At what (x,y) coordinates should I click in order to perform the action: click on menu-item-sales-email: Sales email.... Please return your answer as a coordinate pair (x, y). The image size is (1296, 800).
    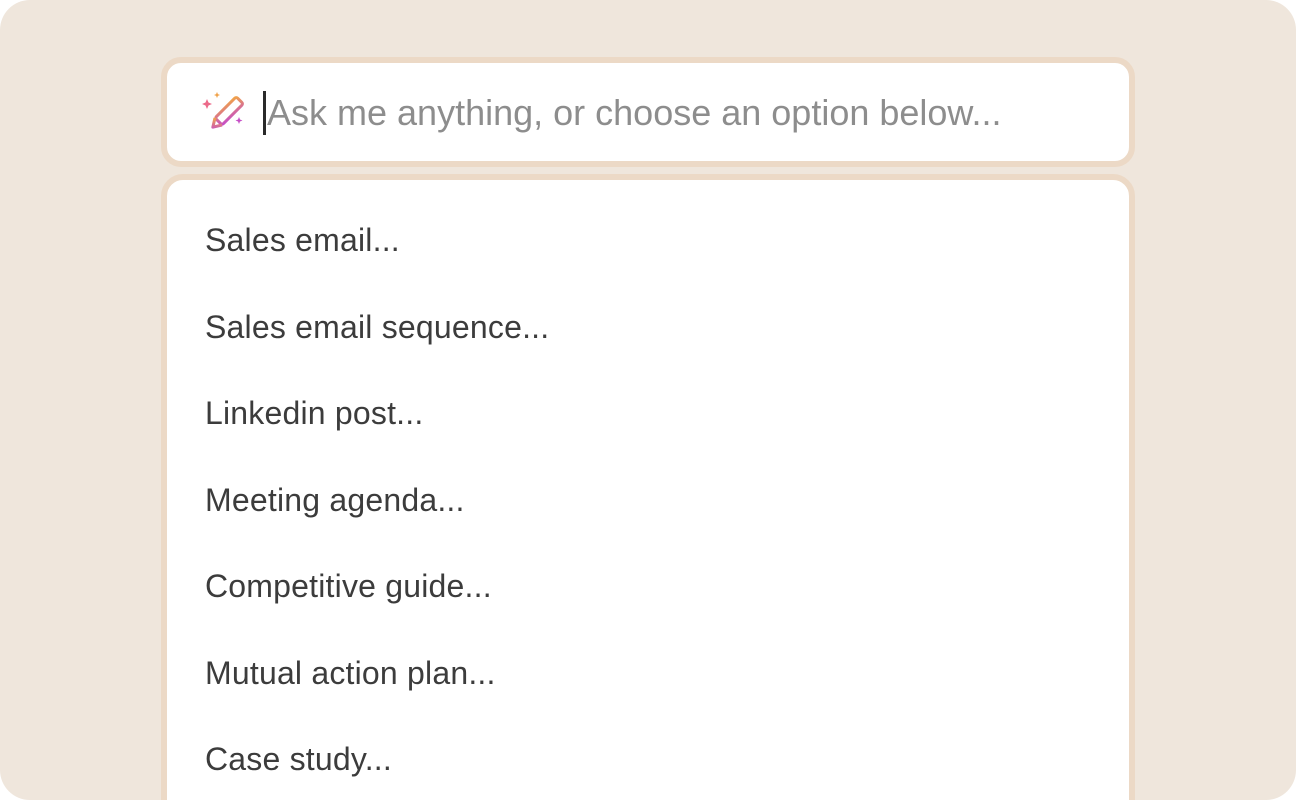
    Looking at the image, I should click on (645, 240).